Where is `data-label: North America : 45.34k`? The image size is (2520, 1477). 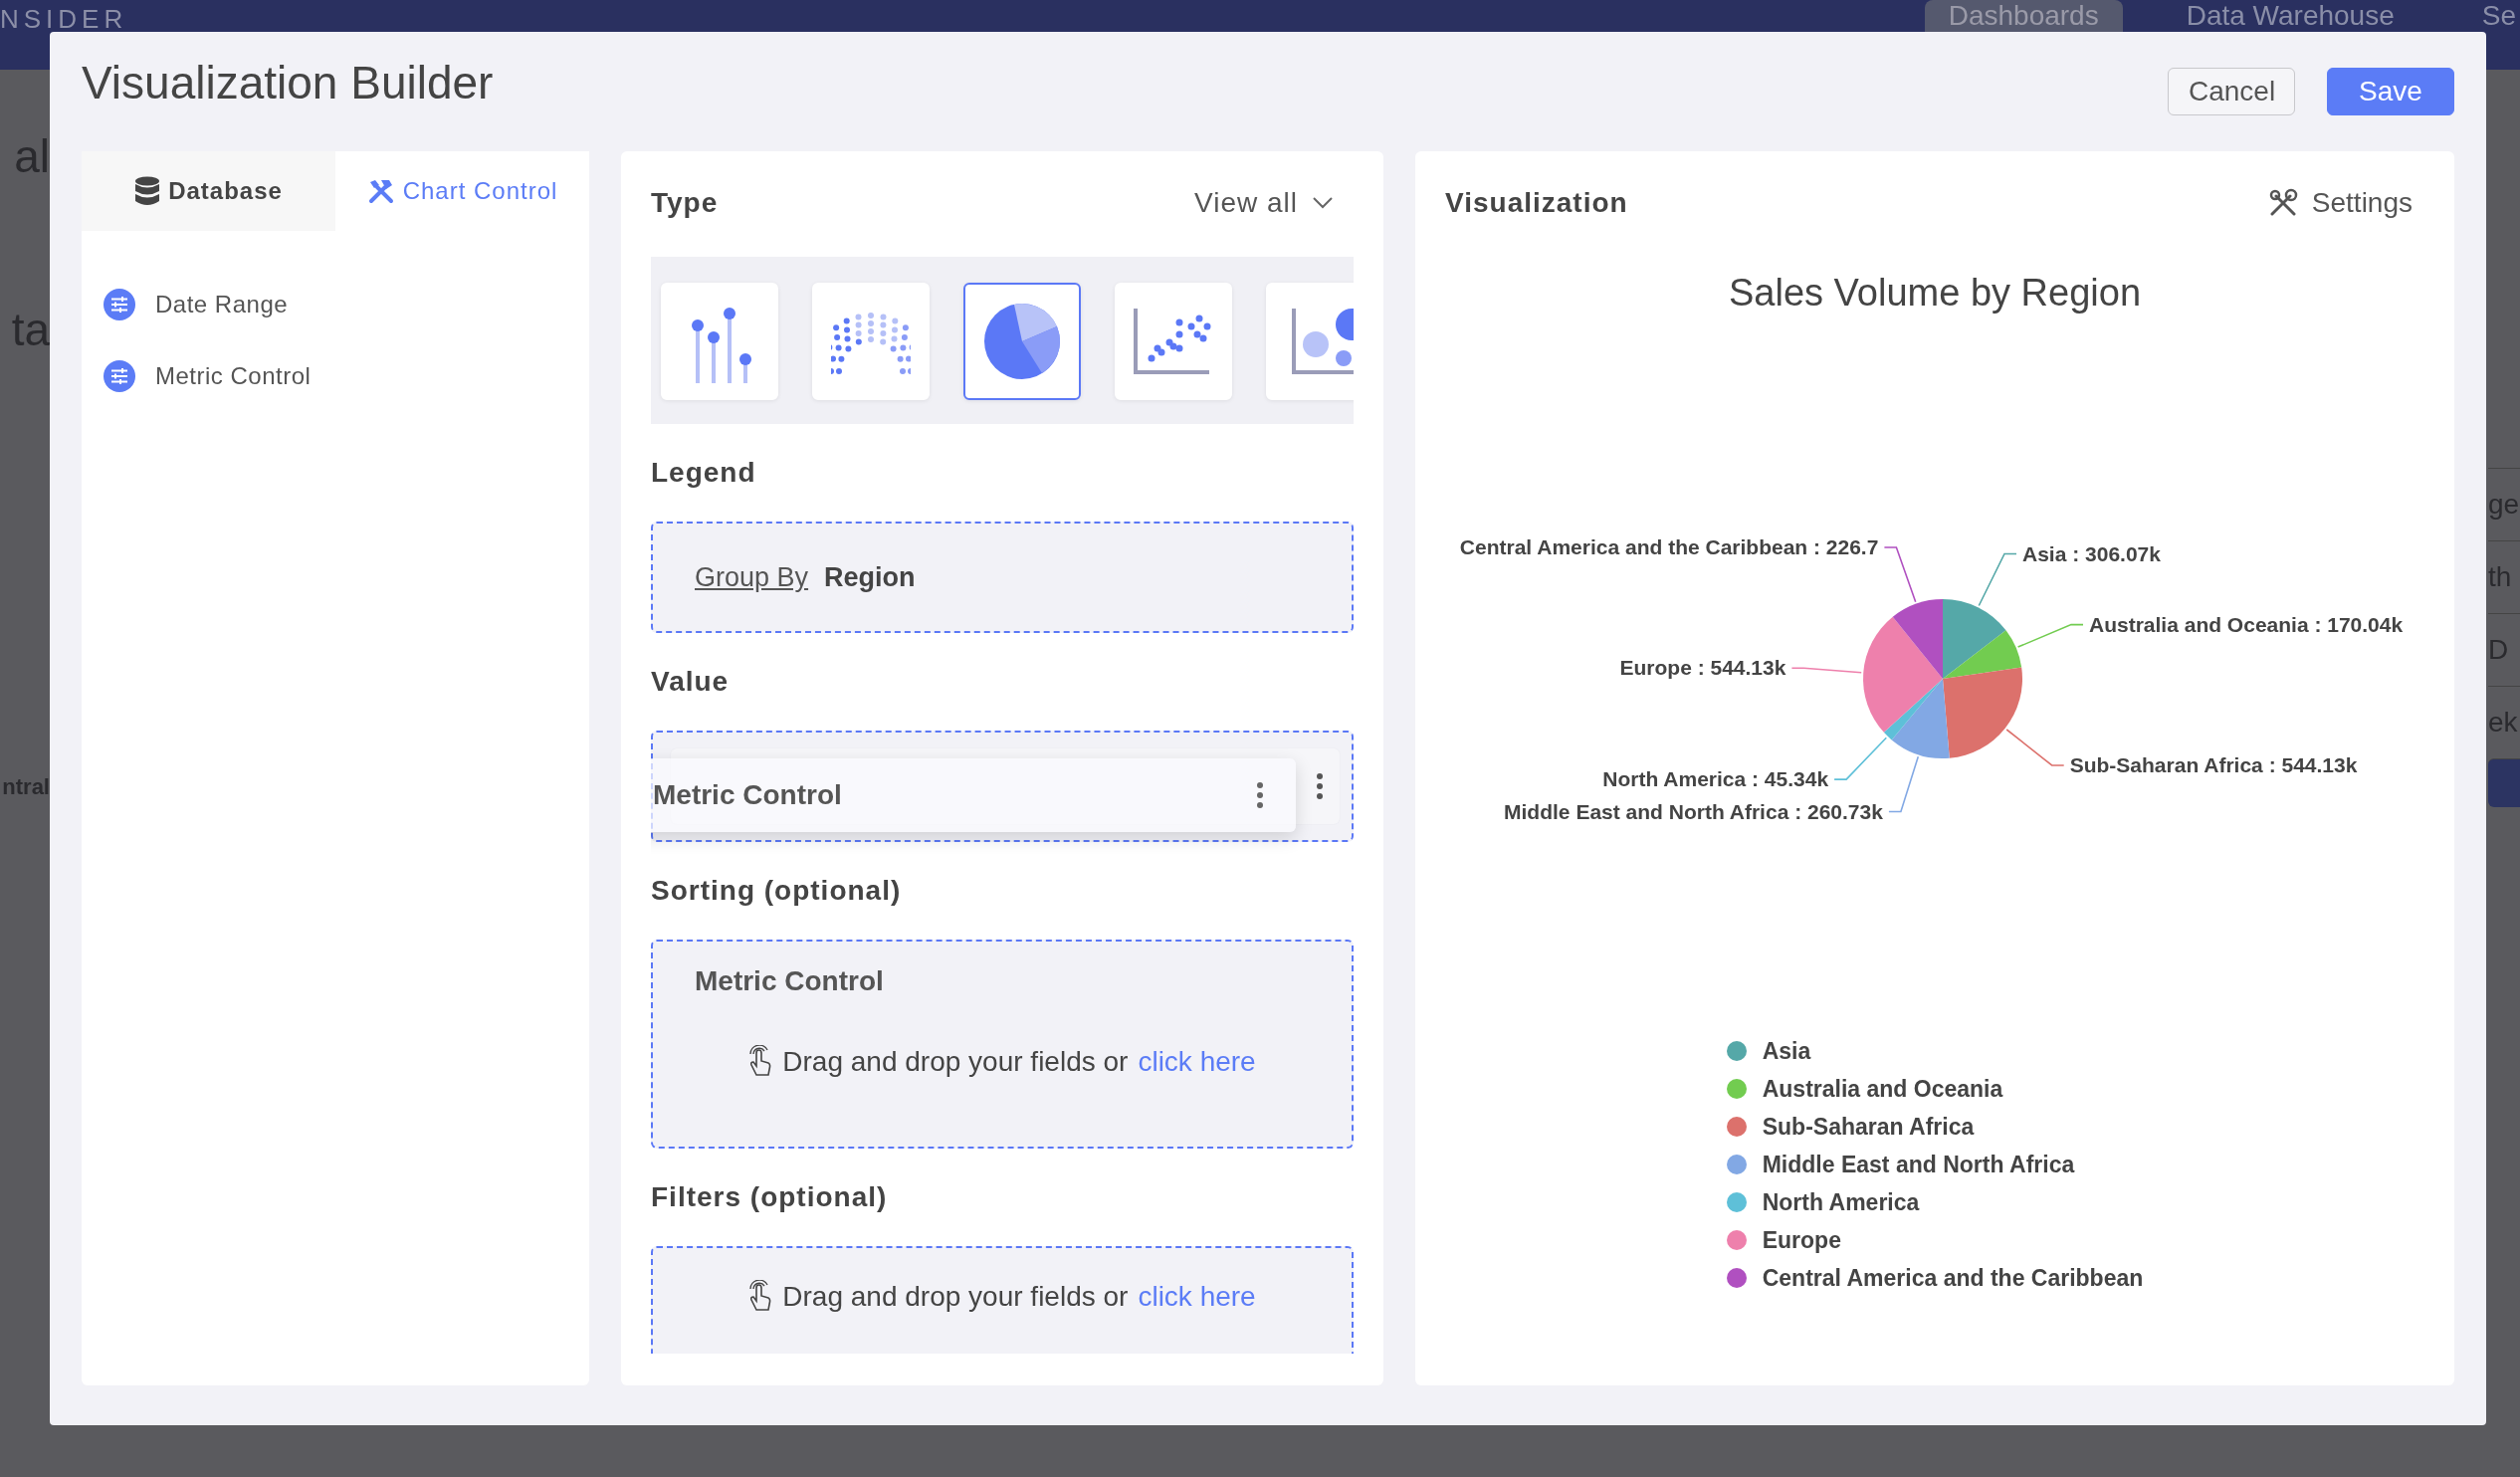 data-label: North America : 45.34k is located at coordinates (1715, 779).